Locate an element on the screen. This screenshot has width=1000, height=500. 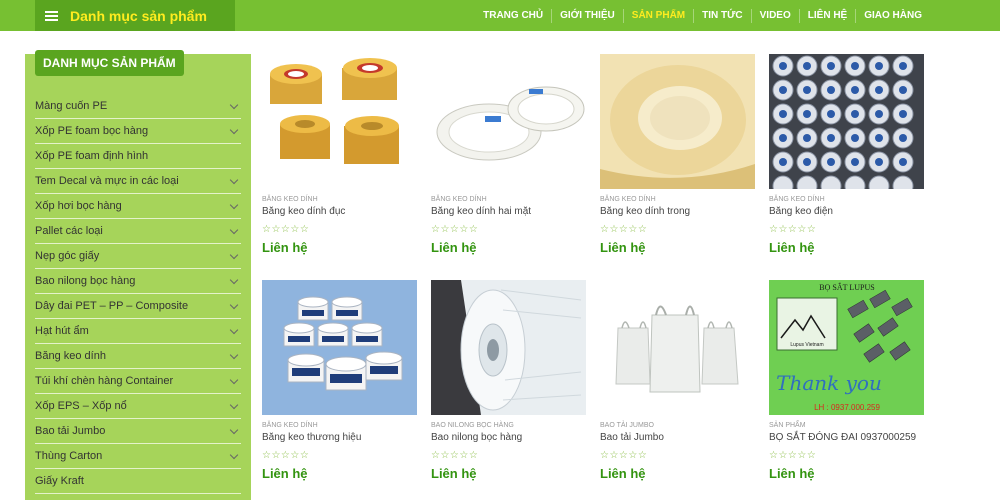
nav-giao-hang: GIAO HÀNG is located at coordinates (892, 15).